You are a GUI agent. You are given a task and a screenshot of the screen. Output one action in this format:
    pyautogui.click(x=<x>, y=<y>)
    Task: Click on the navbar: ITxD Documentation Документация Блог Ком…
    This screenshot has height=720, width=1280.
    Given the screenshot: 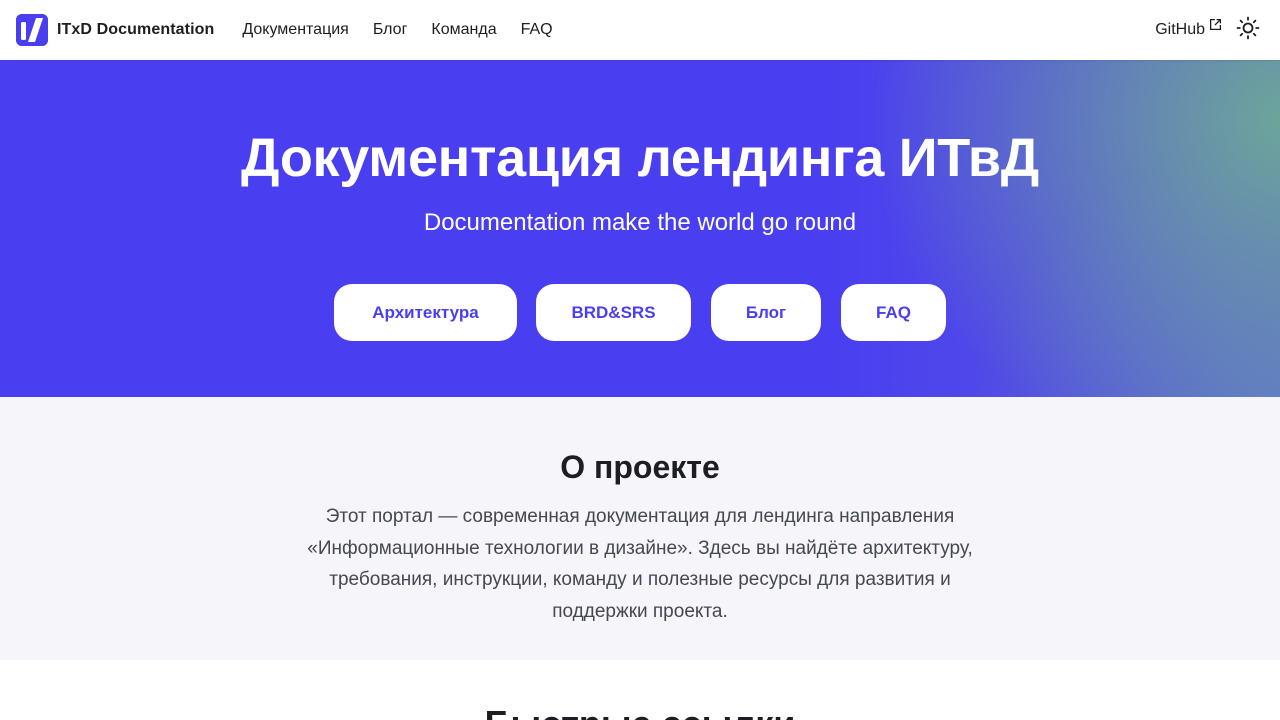 What is the action you would take?
    pyautogui.click(x=640, y=30)
    